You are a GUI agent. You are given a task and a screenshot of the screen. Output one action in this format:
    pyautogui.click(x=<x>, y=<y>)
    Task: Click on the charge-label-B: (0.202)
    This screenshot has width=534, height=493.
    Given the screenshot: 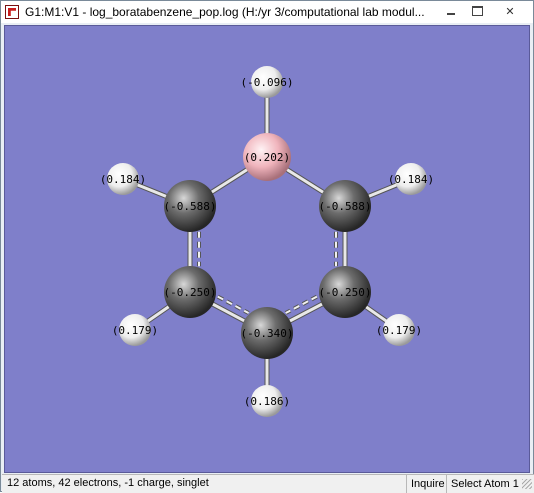 What is the action you would take?
    pyautogui.click(x=267, y=157)
    